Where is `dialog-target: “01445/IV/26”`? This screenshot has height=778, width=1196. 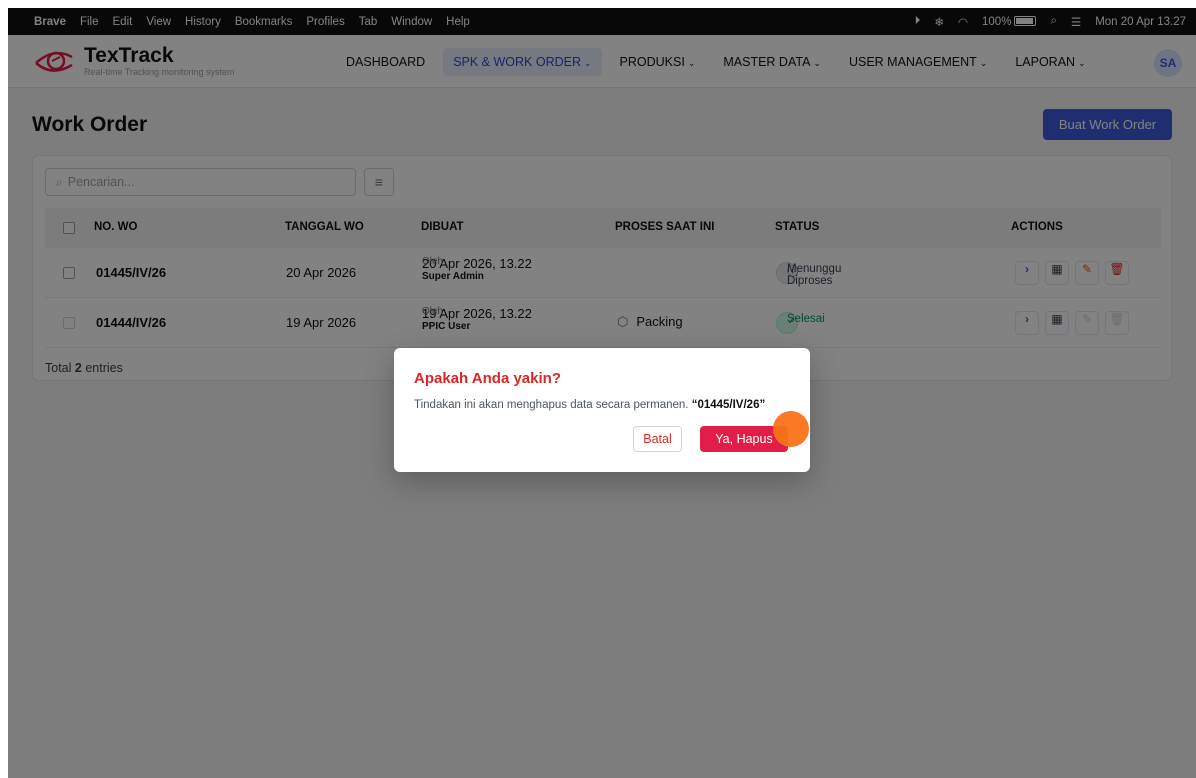 dialog-target: “01445/IV/26” is located at coordinates (728, 405).